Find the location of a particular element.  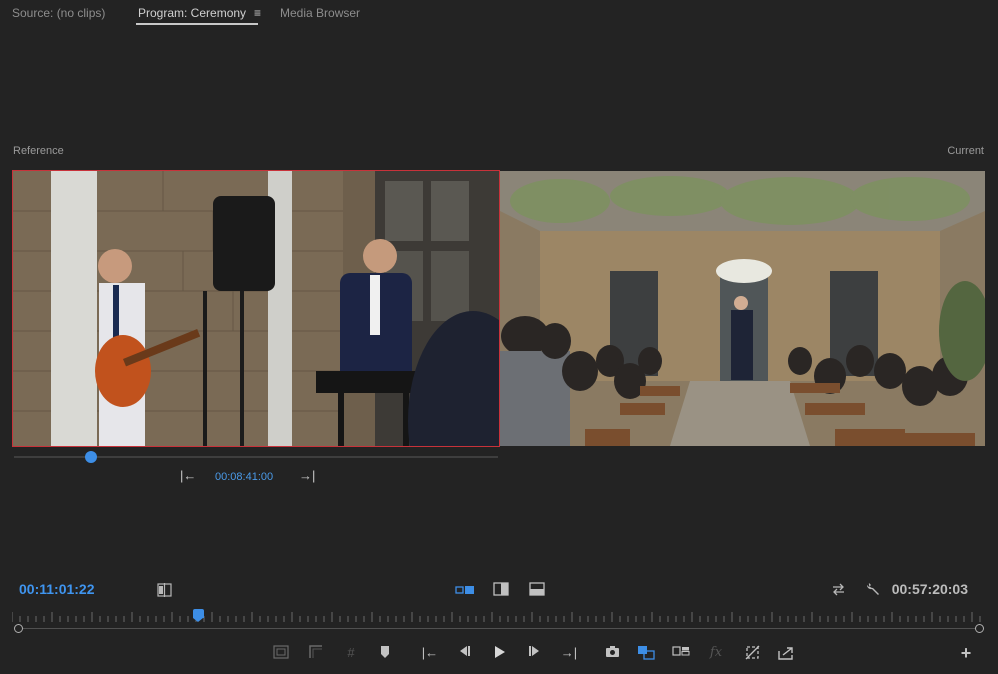

time-ruler is located at coordinates (499, 617).